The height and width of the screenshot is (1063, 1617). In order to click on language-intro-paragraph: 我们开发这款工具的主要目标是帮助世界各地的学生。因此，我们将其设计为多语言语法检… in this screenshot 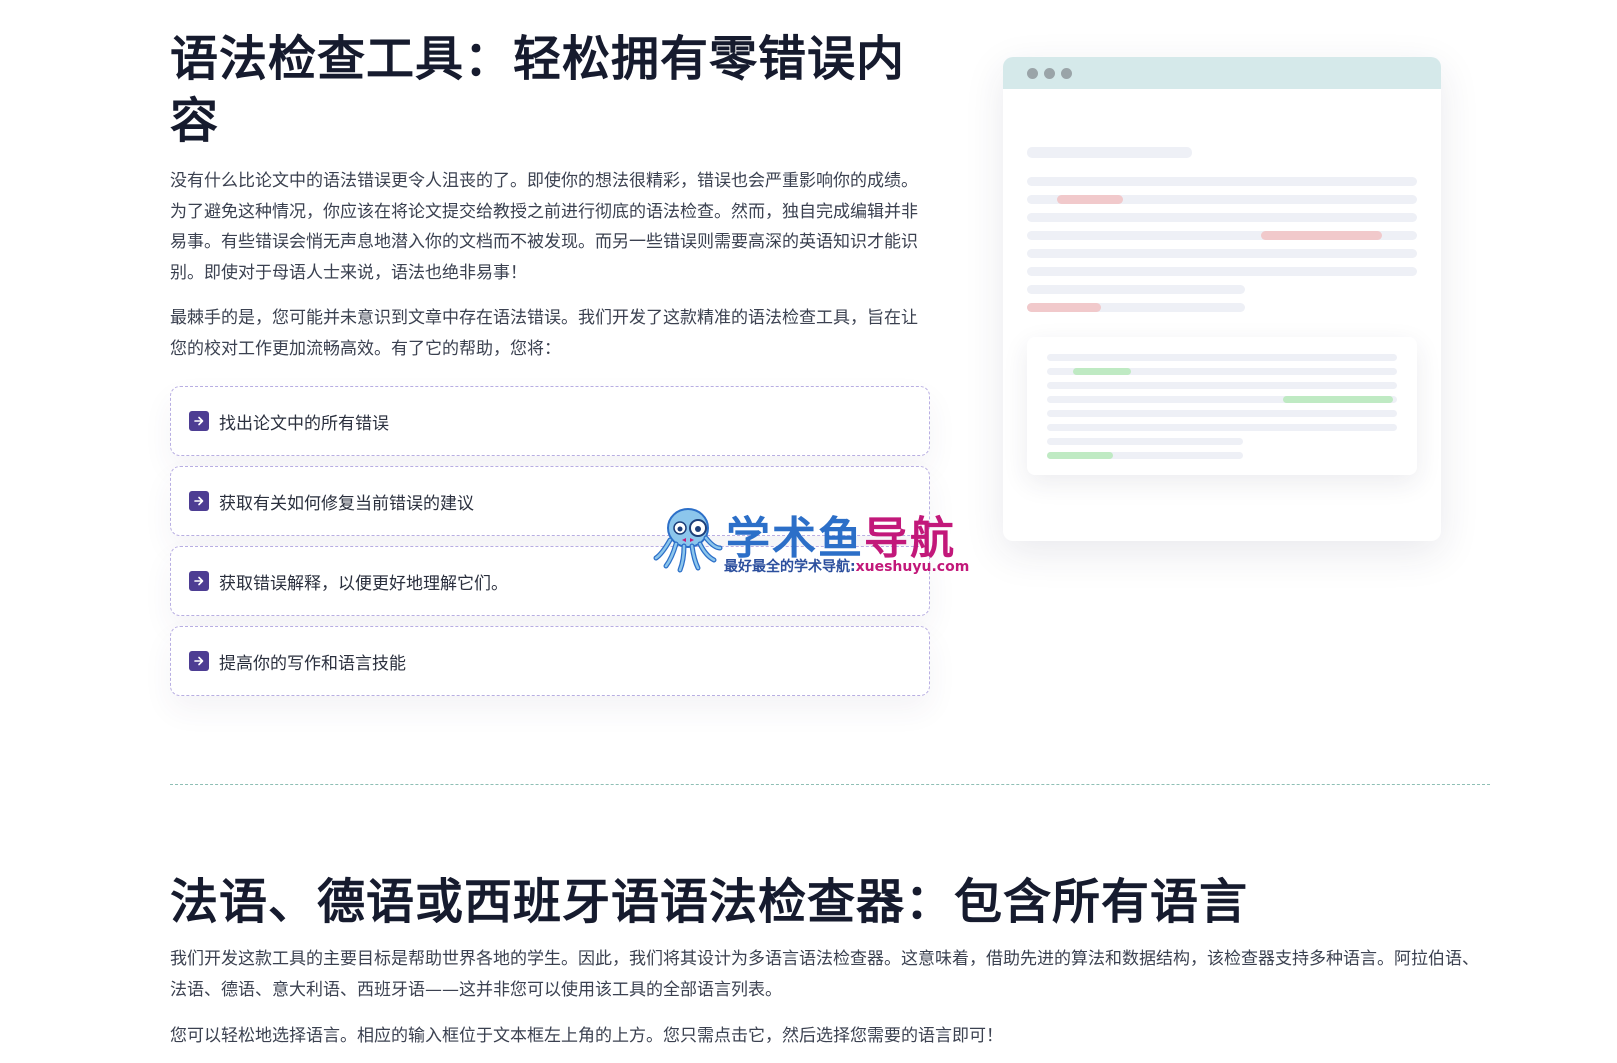, I will do `click(824, 974)`.